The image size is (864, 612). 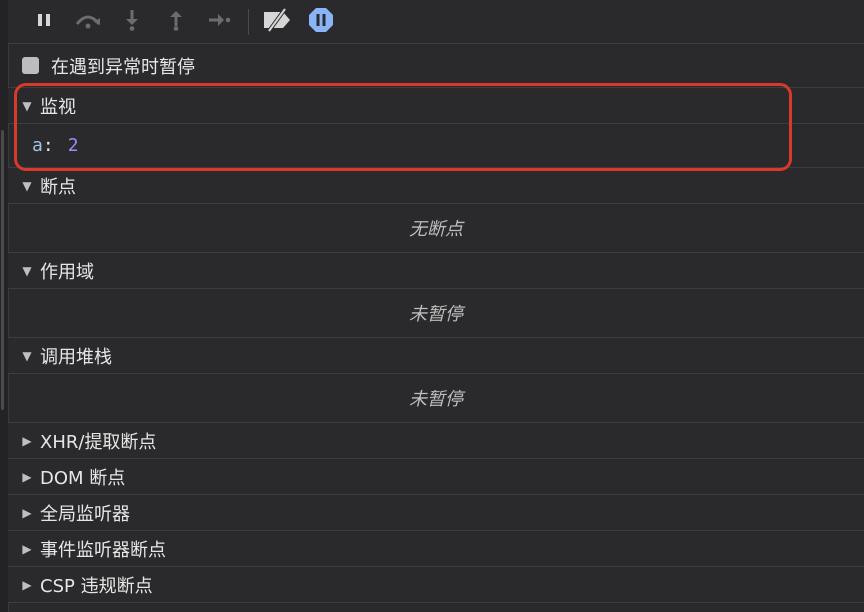 I want to click on debugger-toolbar, so click(x=436, y=22).